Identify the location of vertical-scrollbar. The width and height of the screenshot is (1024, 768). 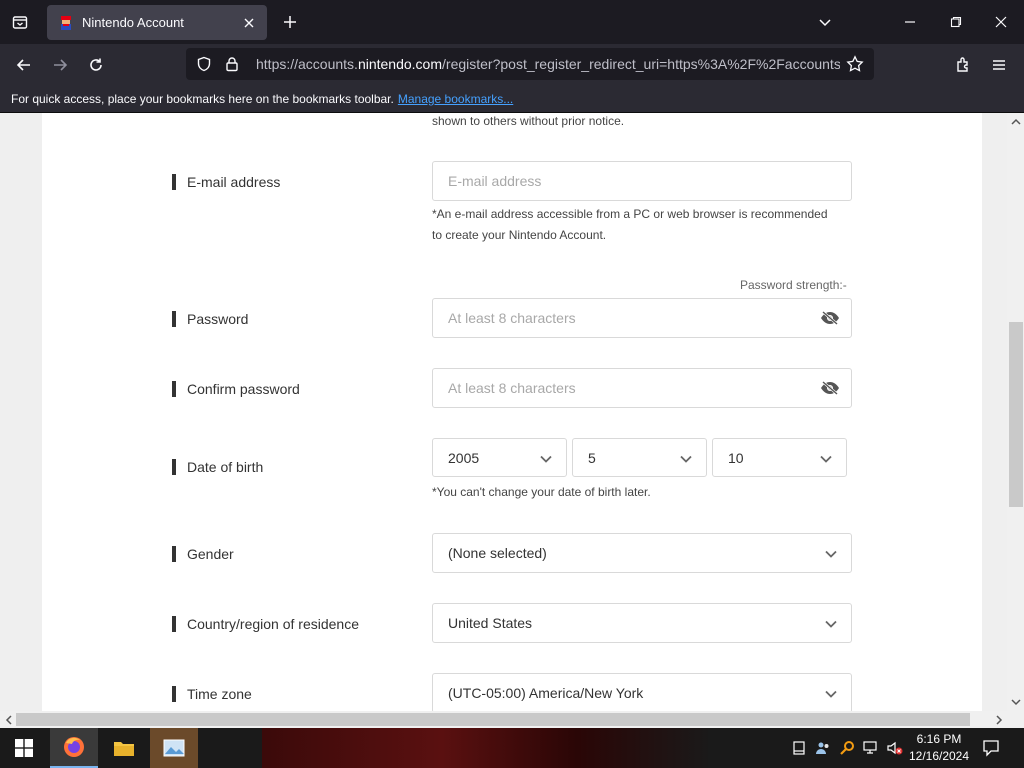
(1015, 412).